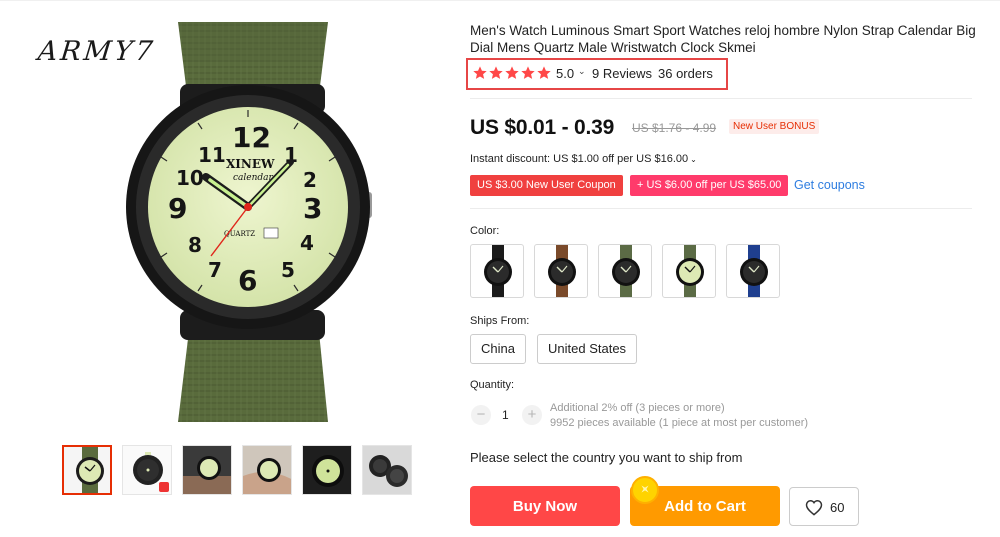  What do you see at coordinates (546, 185) in the screenshot?
I see `new-user-coupon: US $3.00 New User Coupon` at bounding box center [546, 185].